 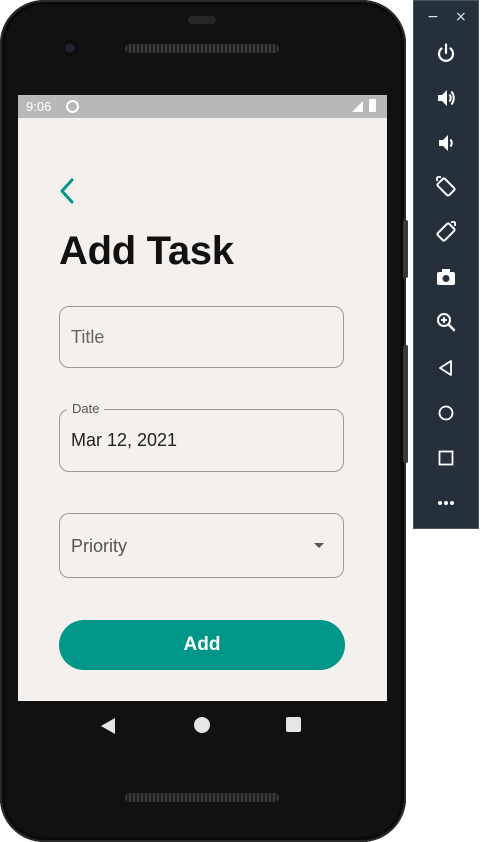 I want to click on close-button: ×, so click(x=461, y=17).